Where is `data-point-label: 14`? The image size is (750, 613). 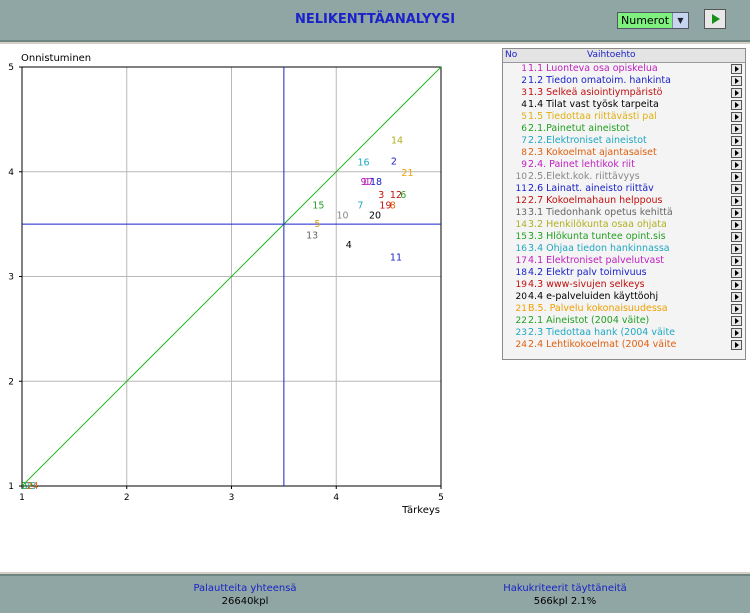 data-point-label: 14 is located at coordinates (397, 140).